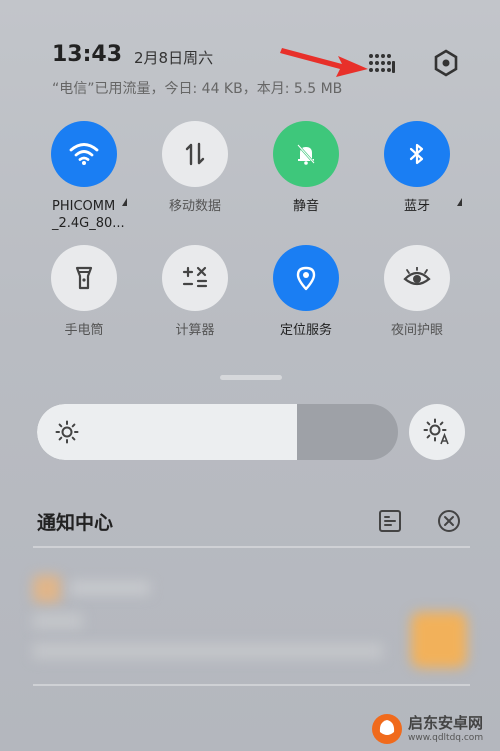 This screenshot has width=500, height=751. I want to click on location-icon, so click(306, 278).